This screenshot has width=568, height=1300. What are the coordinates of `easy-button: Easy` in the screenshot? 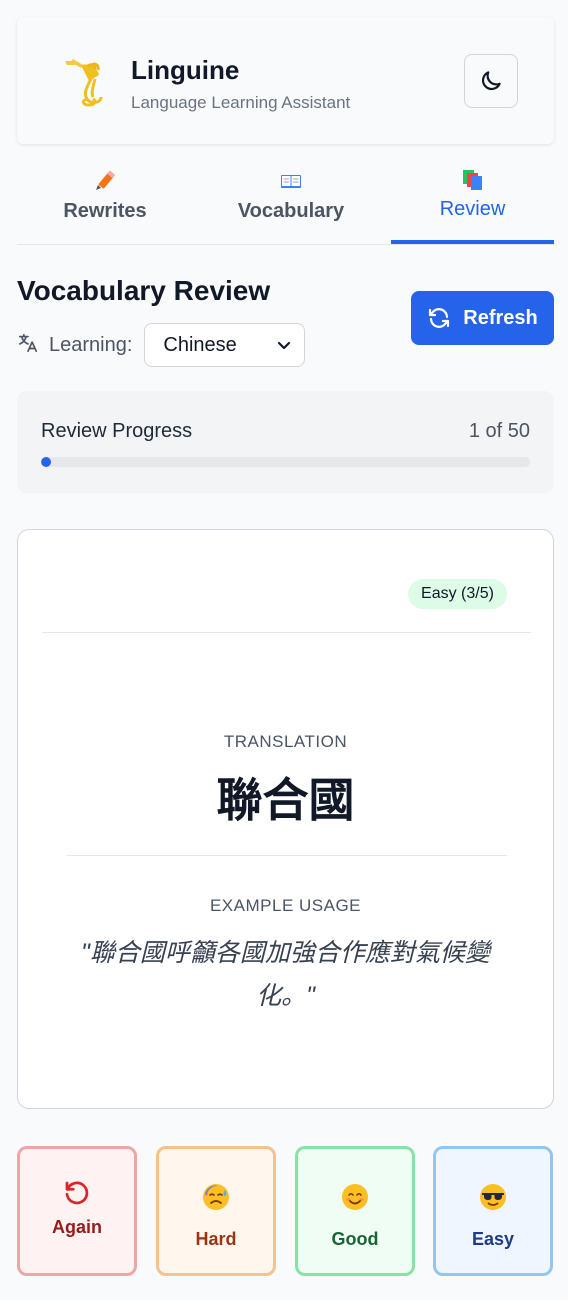 It's located at (493, 1211).